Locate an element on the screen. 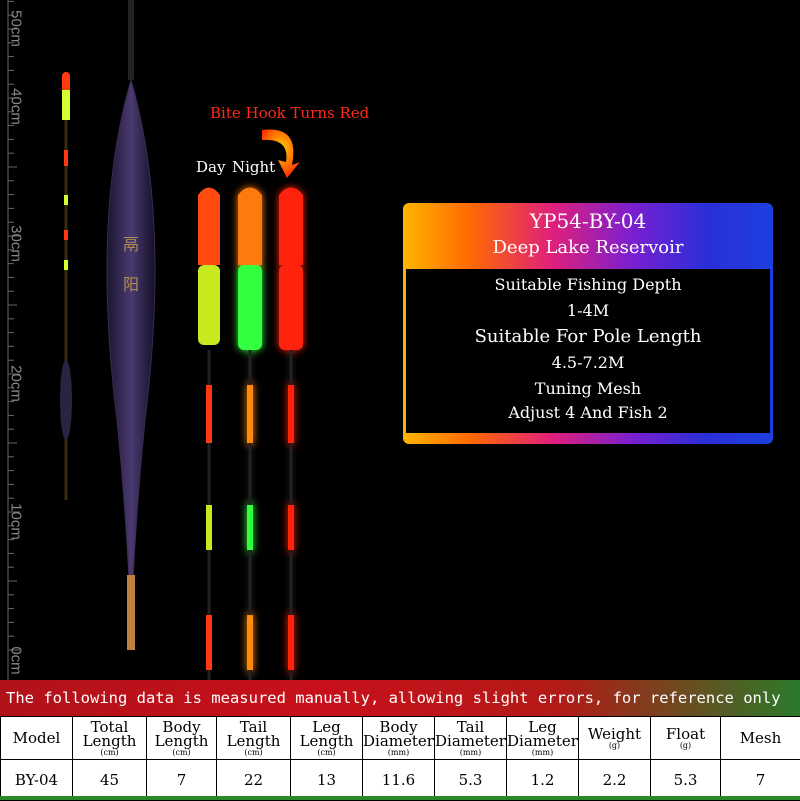 The height and width of the screenshot is (801, 800). svg-text: 鬲 is located at coordinates (131, 244).